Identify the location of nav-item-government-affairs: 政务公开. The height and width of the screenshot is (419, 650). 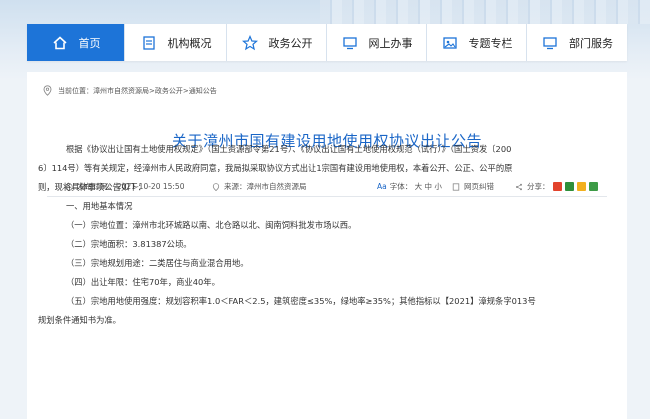
(277, 42).